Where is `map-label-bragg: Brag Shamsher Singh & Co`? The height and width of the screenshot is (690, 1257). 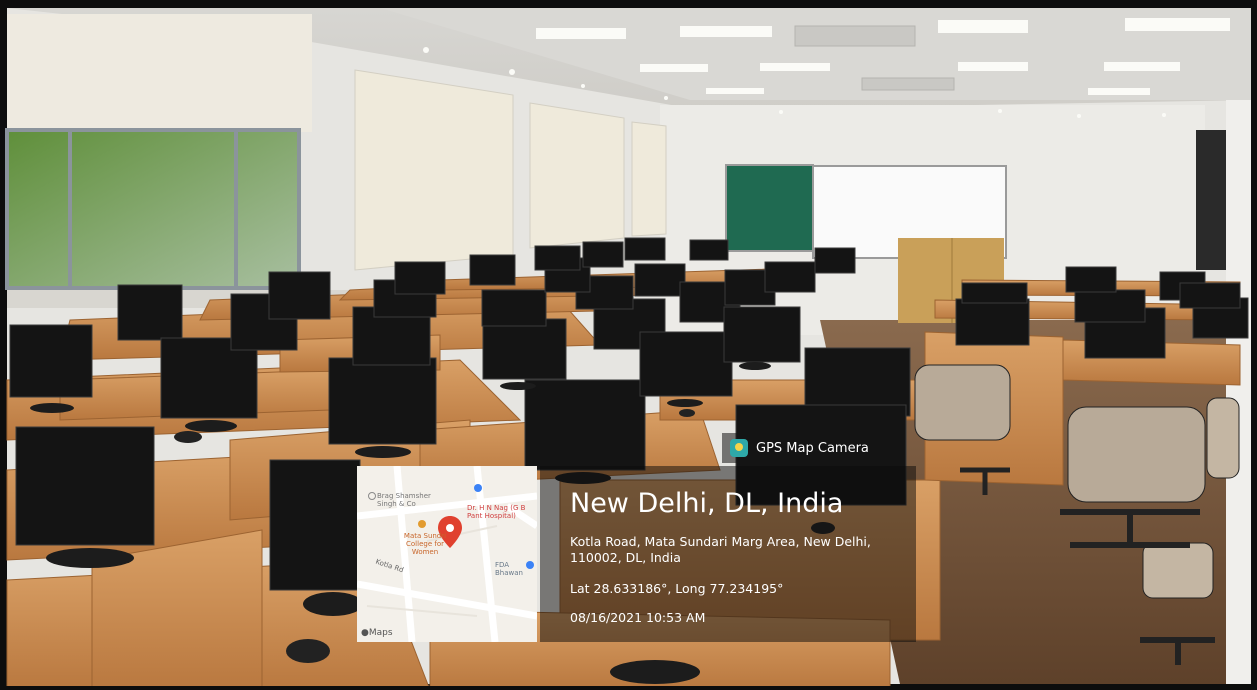 map-label-bragg: Brag Shamsher Singh & Co is located at coordinates (404, 500).